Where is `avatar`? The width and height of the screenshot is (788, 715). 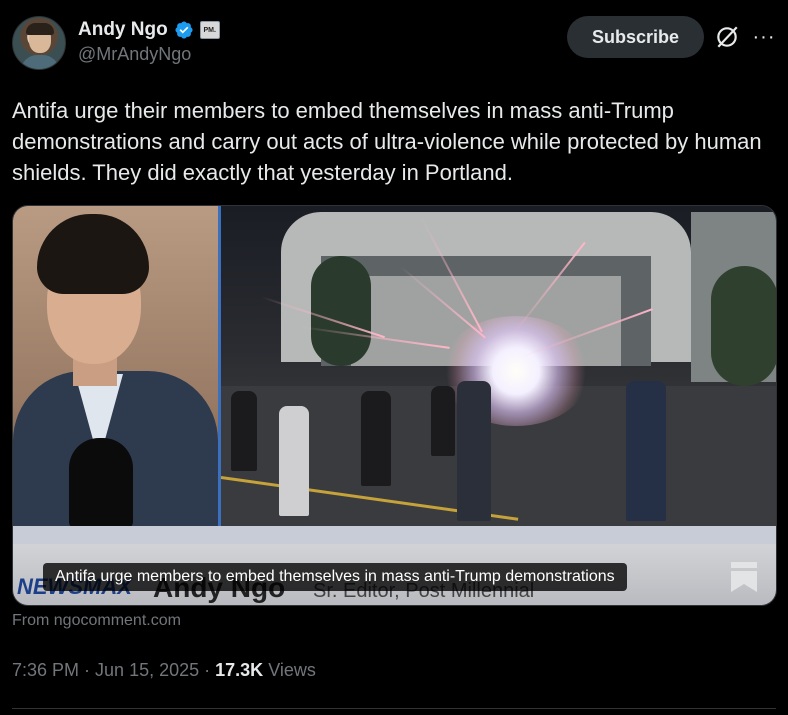
avatar is located at coordinates (39, 43).